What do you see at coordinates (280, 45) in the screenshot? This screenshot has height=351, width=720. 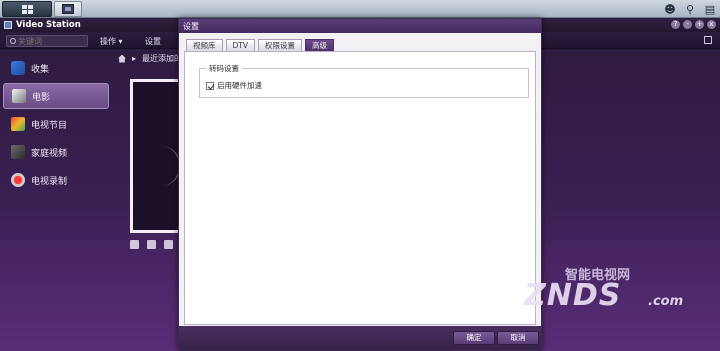 I see `tab-permissions: 权限设置` at bounding box center [280, 45].